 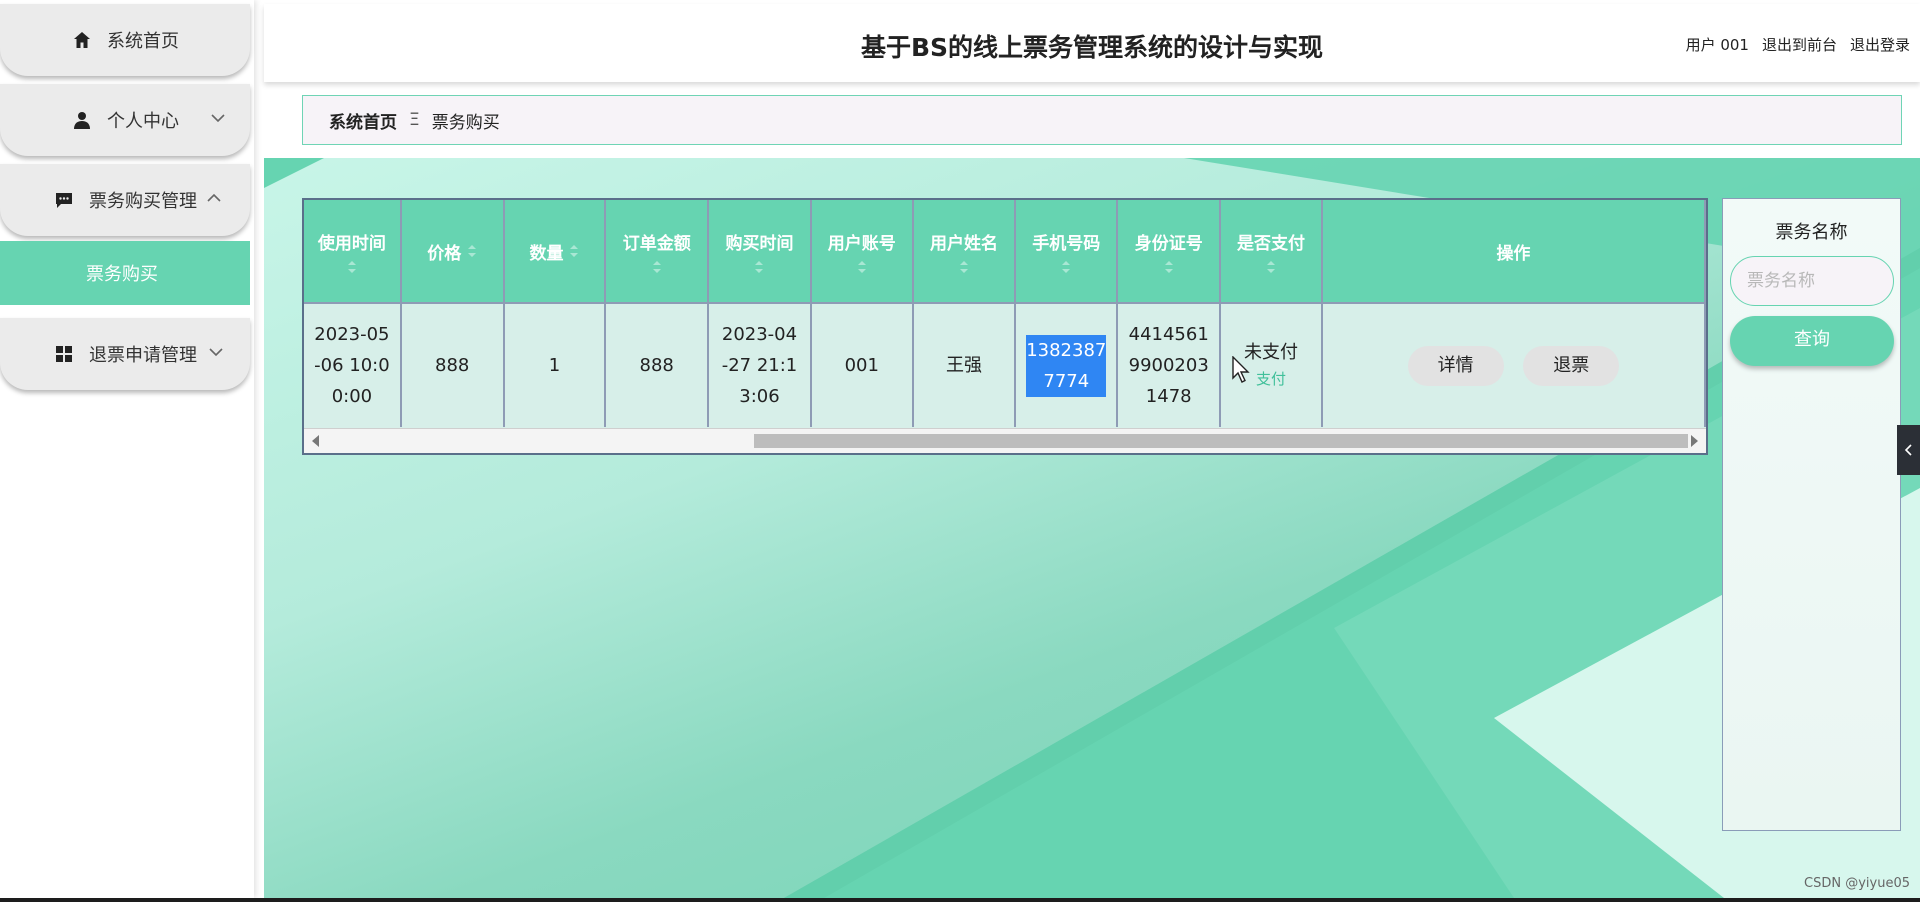 I want to click on cell-price: 888, so click(x=452, y=364).